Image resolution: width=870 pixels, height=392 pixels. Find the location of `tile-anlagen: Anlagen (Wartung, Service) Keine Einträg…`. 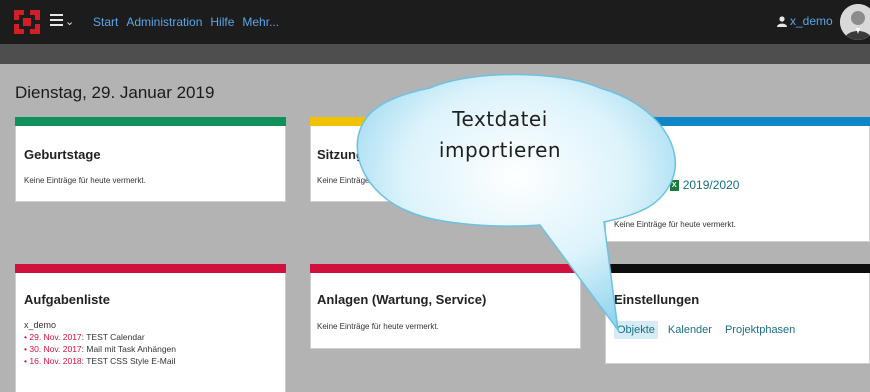

tile-anlagen: Anlagen (Wartung, Service) Keine Einträg… is located at coordinates (445, 306).